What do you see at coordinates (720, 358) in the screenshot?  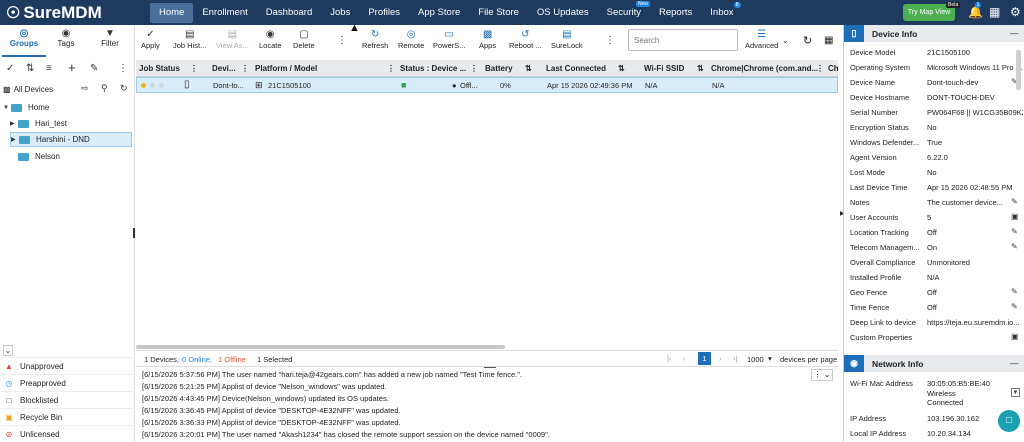 I see `next-page-icon: ›` at bounding box center [720, 358].